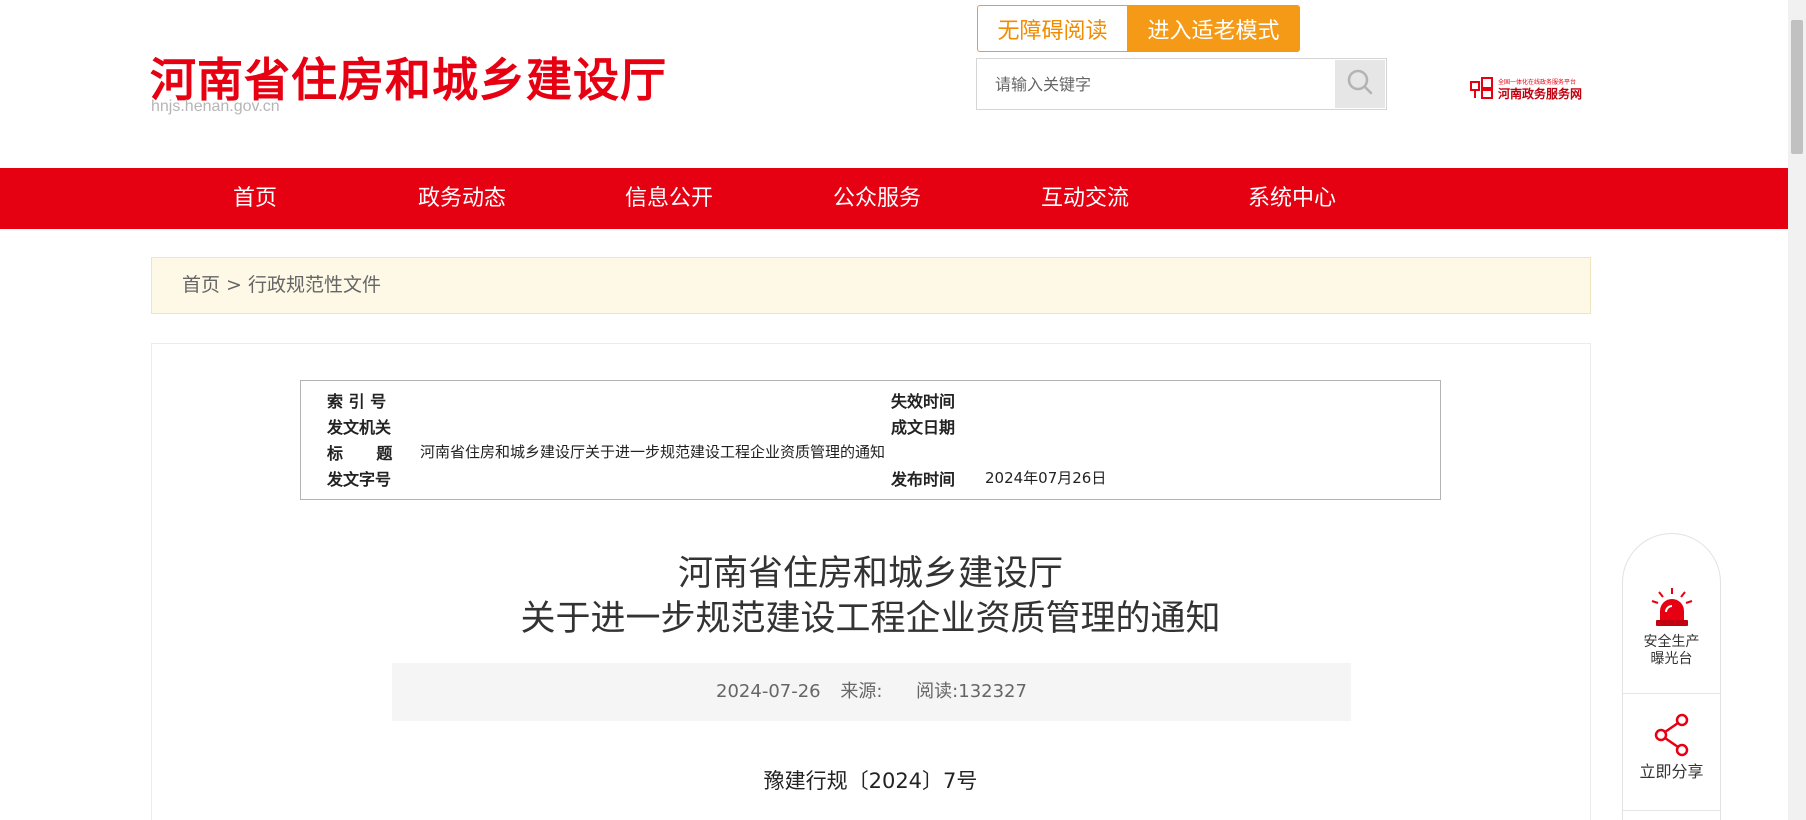 The width and height of the screenshot is (1806, 820). I want to click on index-number-label: 索 引 号, so click(357, 401).